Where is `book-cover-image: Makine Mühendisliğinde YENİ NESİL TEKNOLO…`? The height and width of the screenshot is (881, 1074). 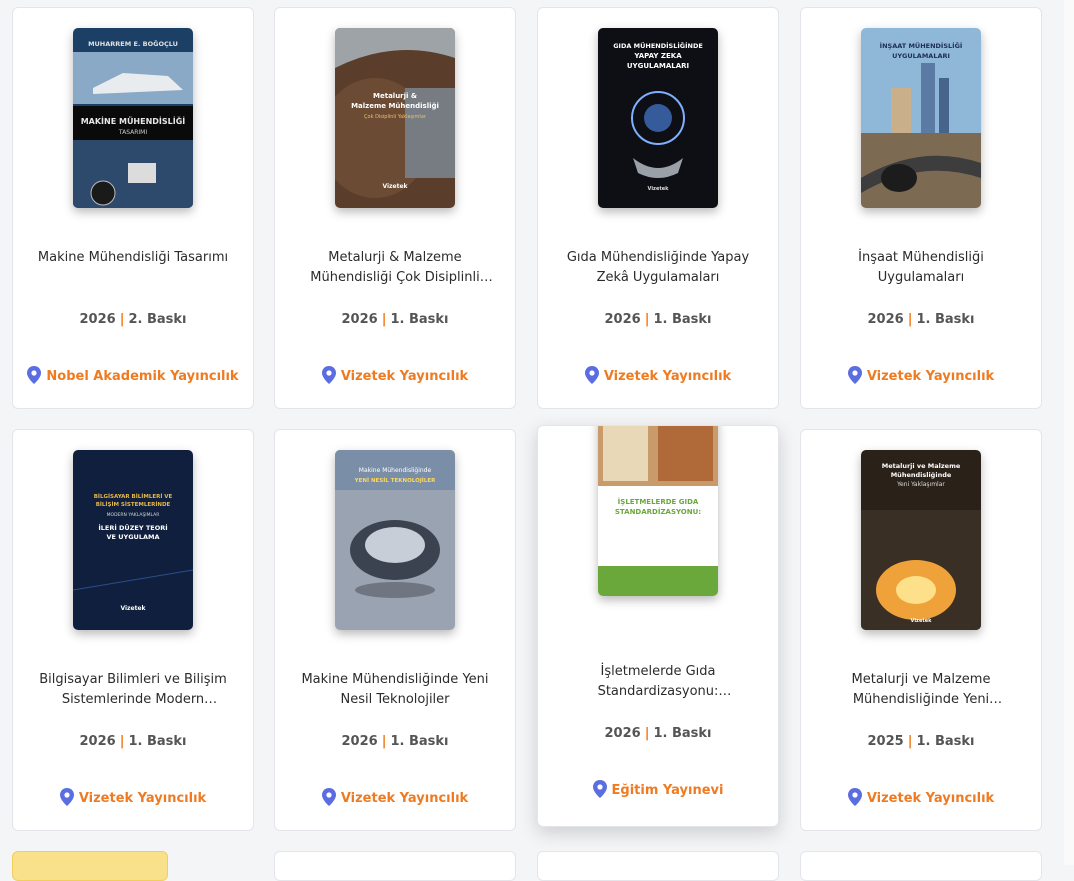 book-cover-image: Makine Mühendisliğinde YENİ NESİL TEKNOLO… is located at coordinates (395, 540).